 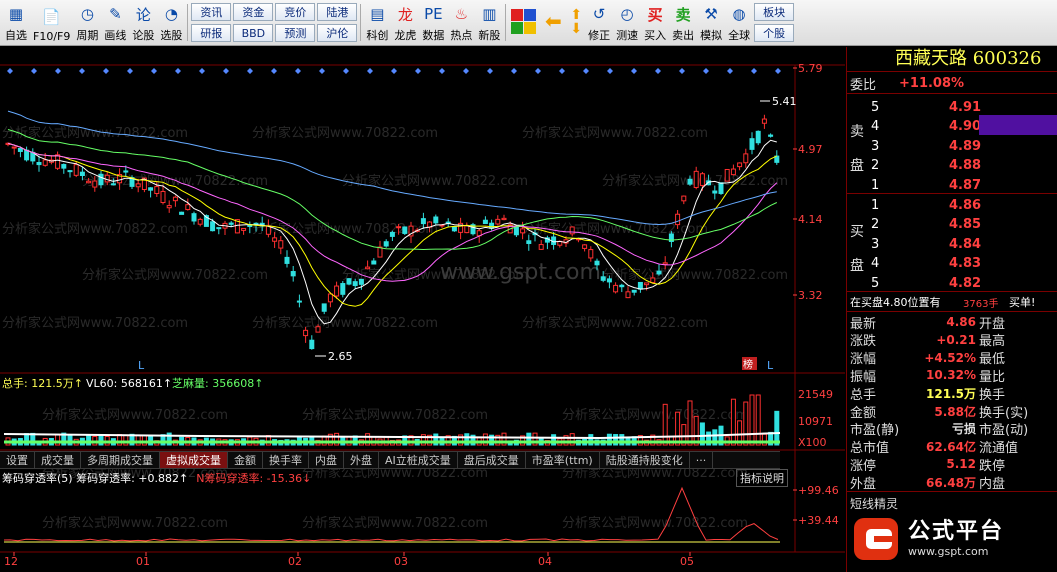 I want to click on pair-button-0-0: 资讯, so click(x=211, y=12).